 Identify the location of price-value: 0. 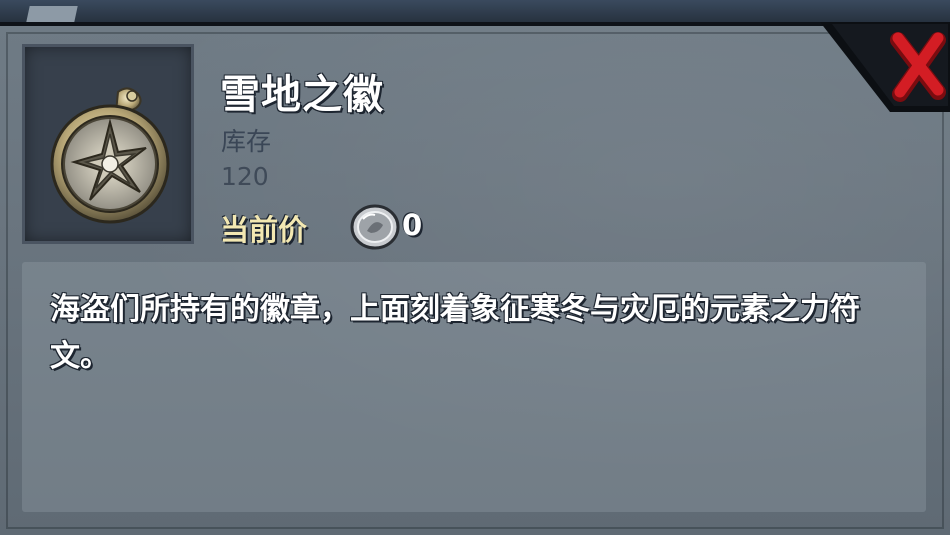
(412, 225).